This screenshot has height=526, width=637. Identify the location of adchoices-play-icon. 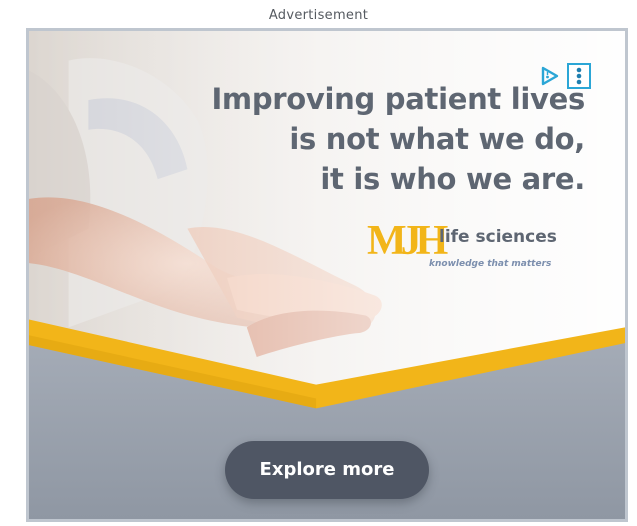
(550, 76).